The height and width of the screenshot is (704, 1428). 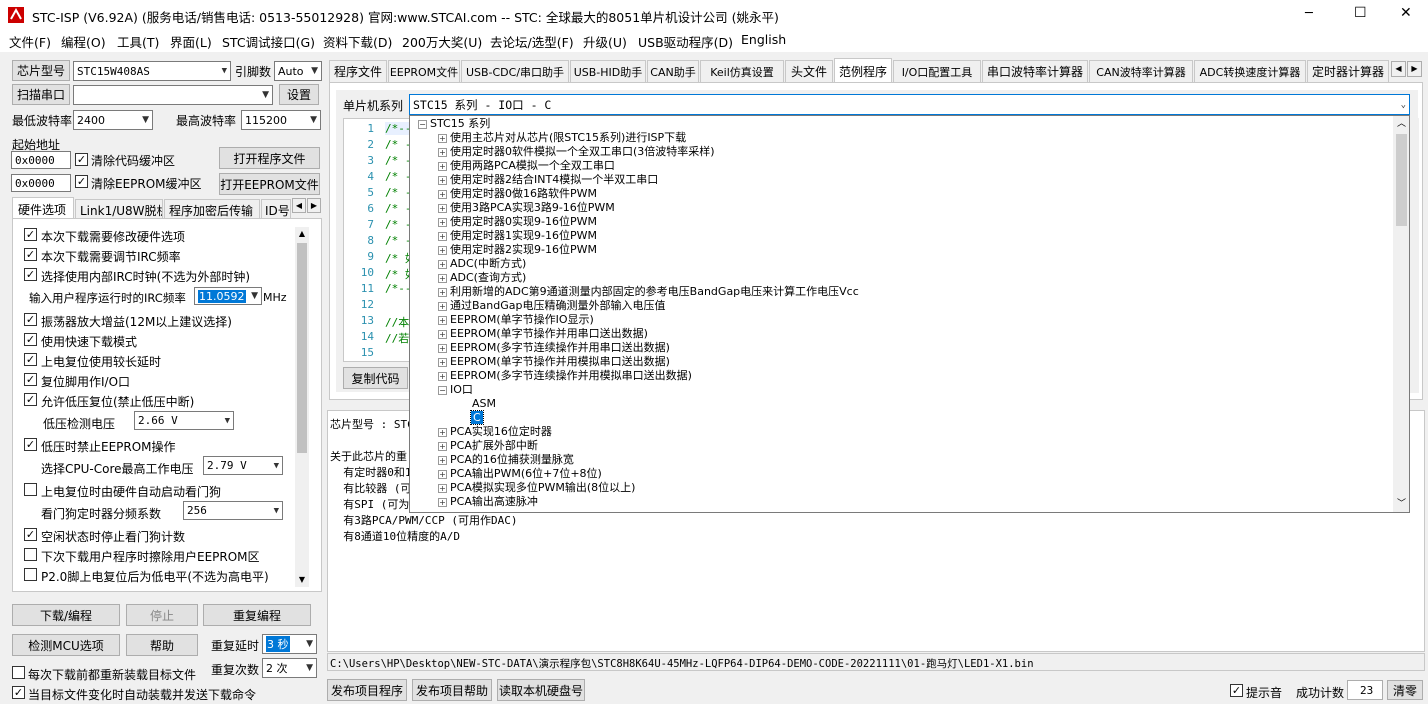 I want to click on watchdog-divider-select: 256 ▼, so click(x=233, y=510).